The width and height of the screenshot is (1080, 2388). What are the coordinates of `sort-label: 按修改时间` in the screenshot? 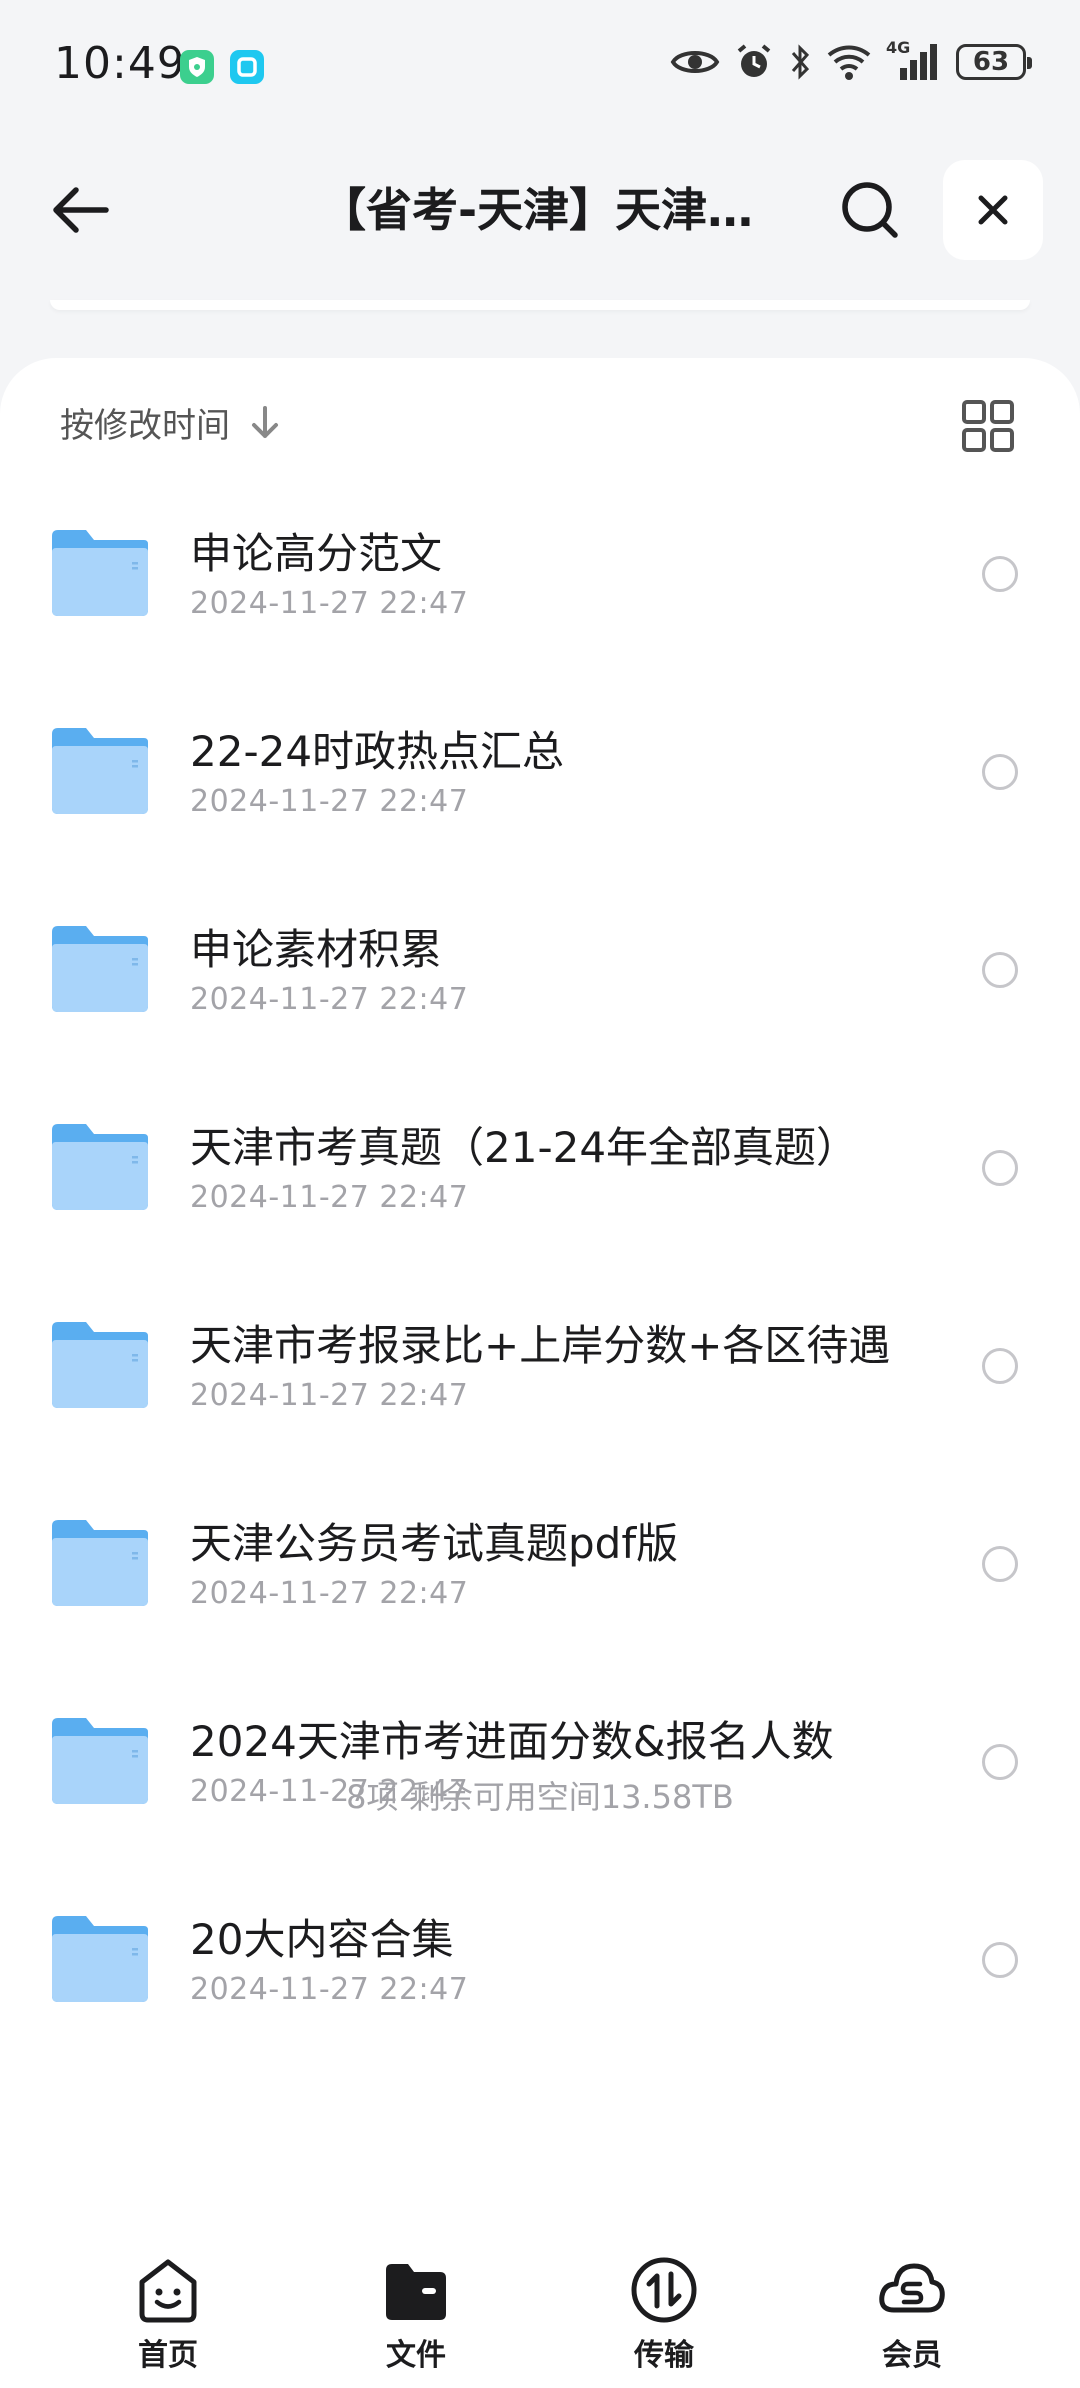 It's located at (145, 426).